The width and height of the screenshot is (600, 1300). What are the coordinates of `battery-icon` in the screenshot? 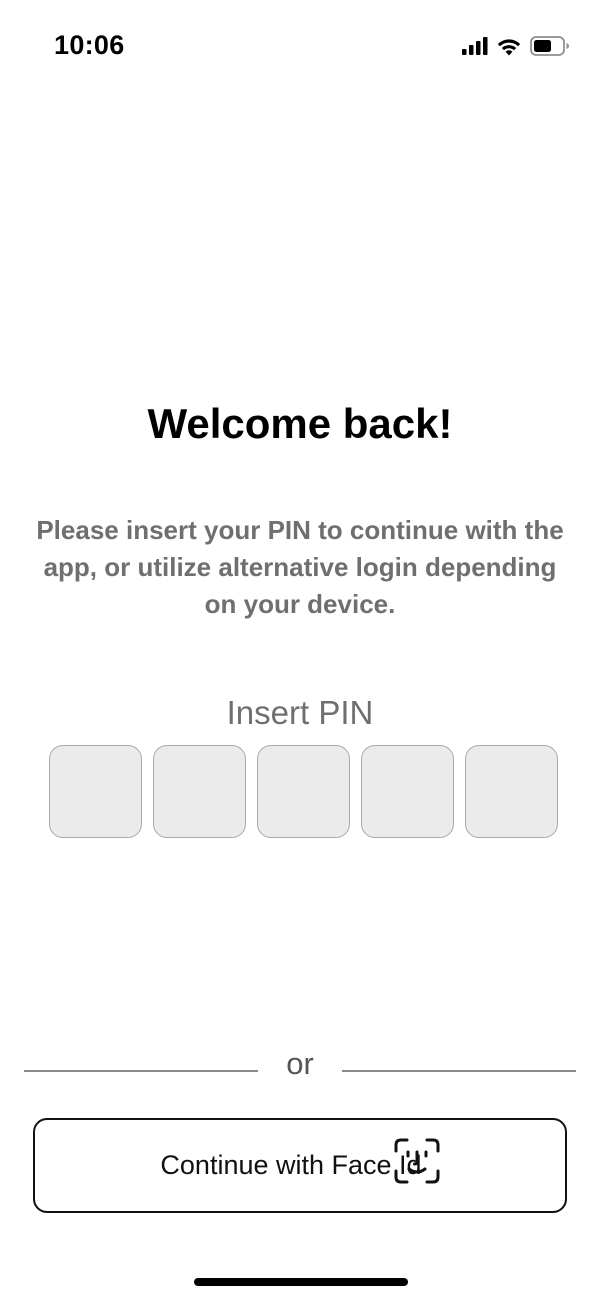 It's located at (550, 46).